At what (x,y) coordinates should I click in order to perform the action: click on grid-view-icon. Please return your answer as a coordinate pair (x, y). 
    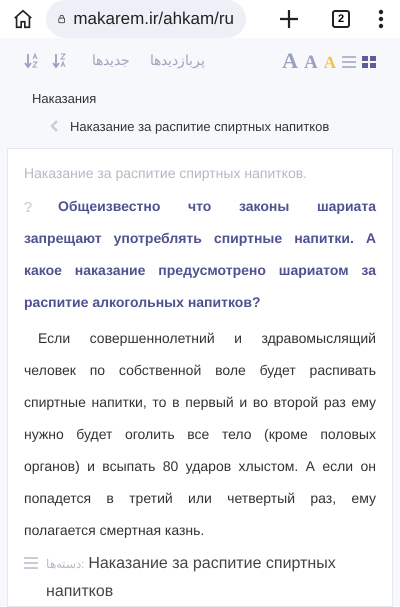
    Looking at the image, I should click on (369, 62).